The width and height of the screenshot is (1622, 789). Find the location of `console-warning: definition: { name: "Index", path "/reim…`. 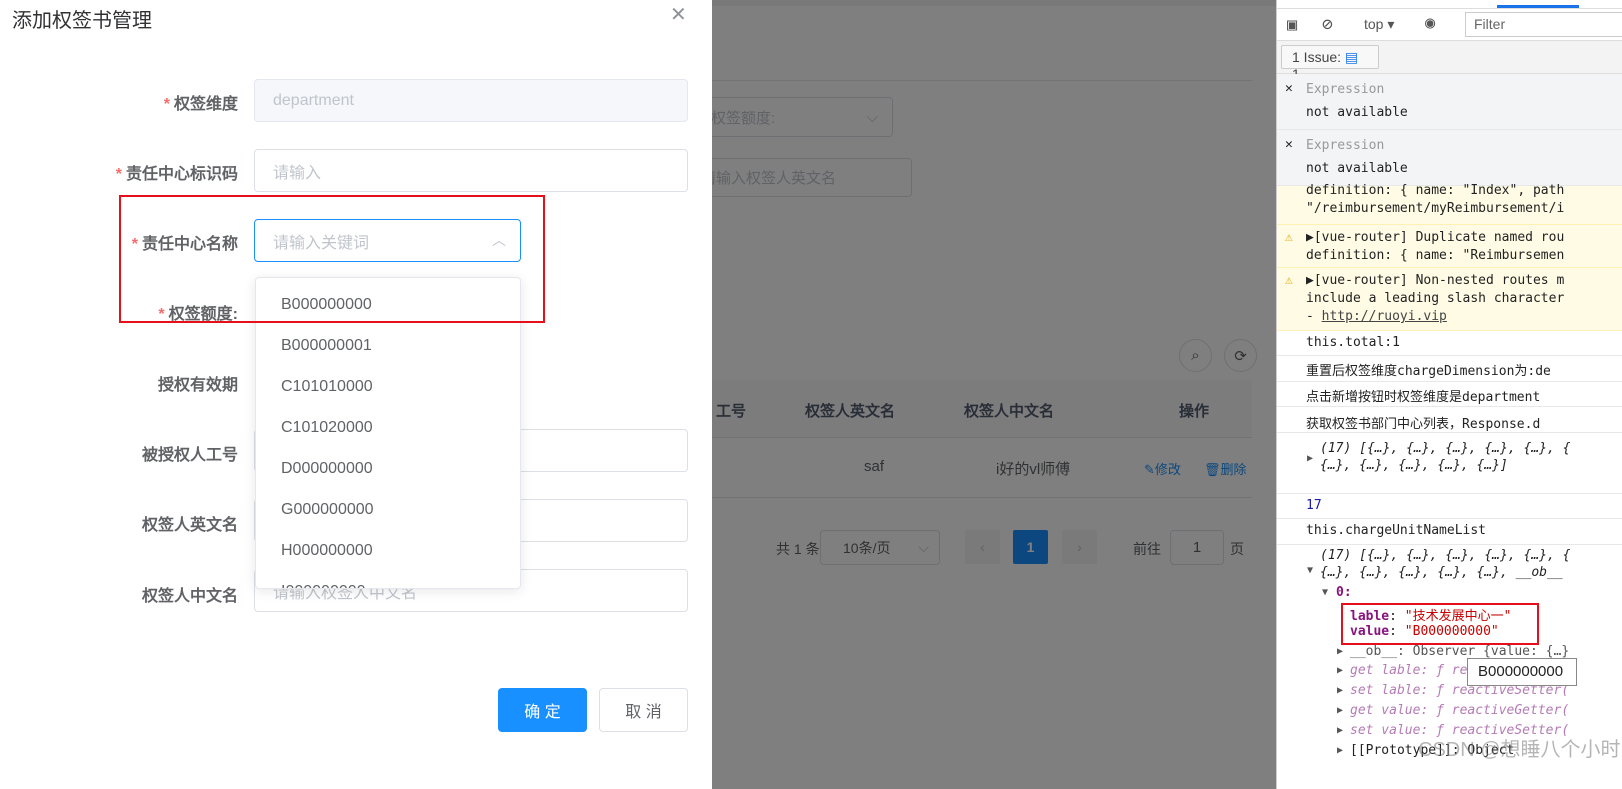

console-warning: definition: { name: "Index", path "/reim… is located at coordinates (1449, 204).